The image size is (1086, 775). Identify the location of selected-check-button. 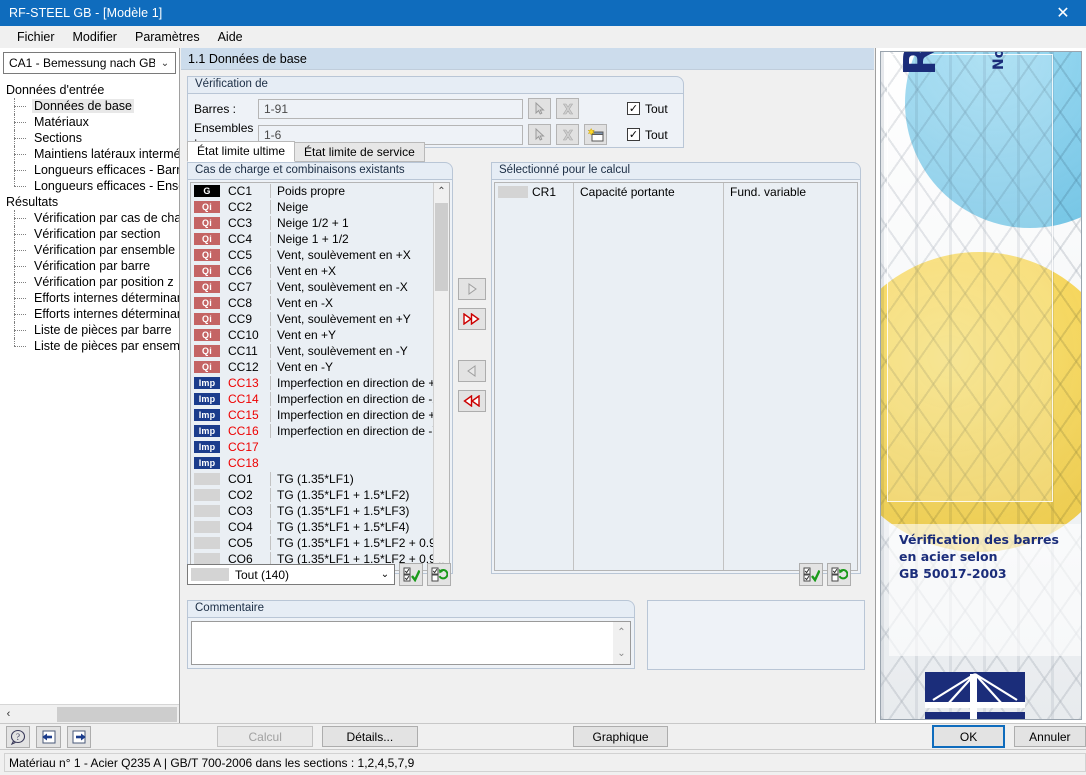
(811, 574).